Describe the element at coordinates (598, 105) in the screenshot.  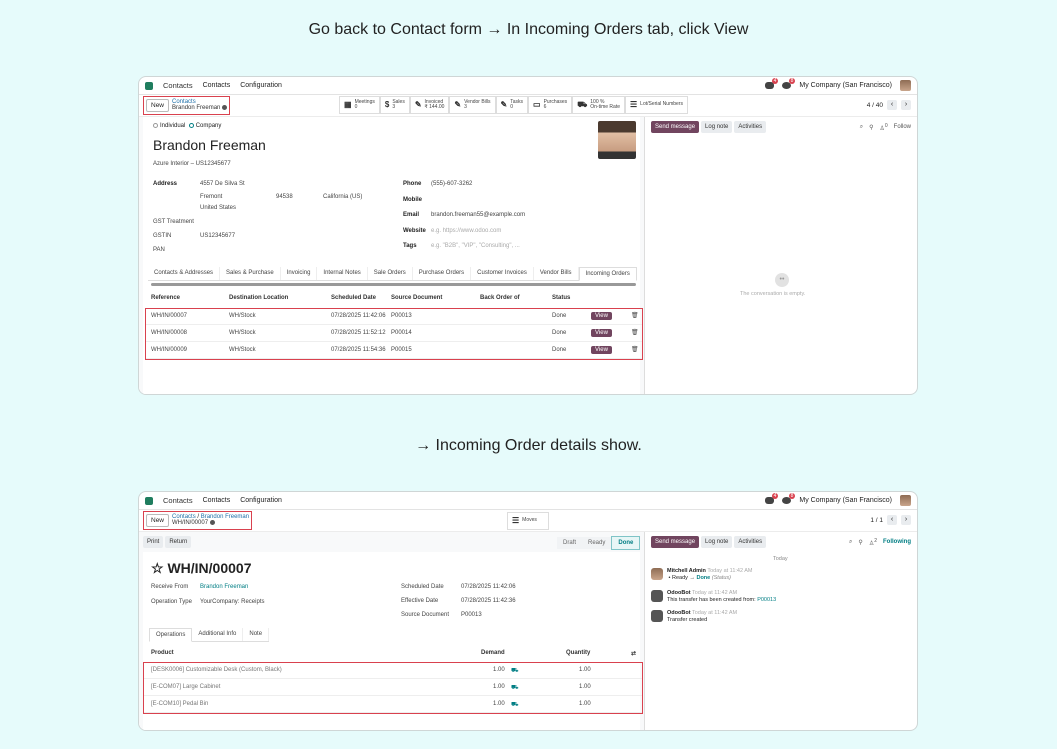
I see `stat-button: ⛟ 100 % On-time Rate` at that location.